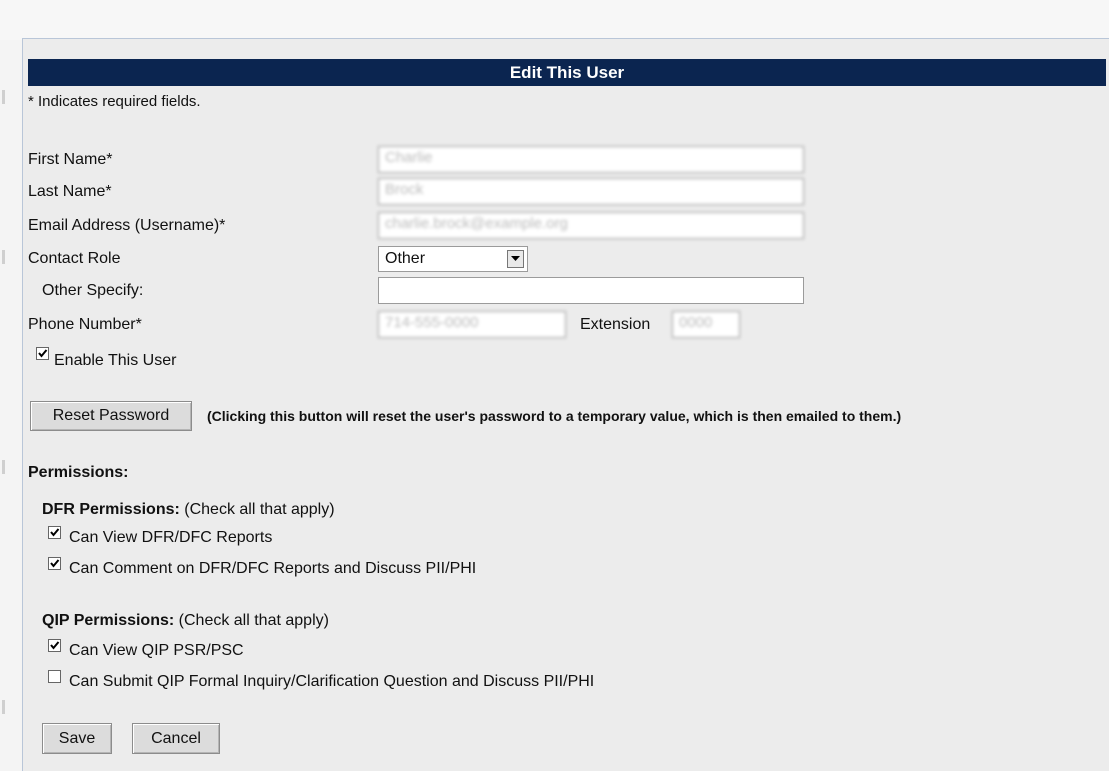 This screenshot has width=1109, height=771. Describe the element at coordinates (11, 405) in the screenshot. I see `left-gutter` at that location.